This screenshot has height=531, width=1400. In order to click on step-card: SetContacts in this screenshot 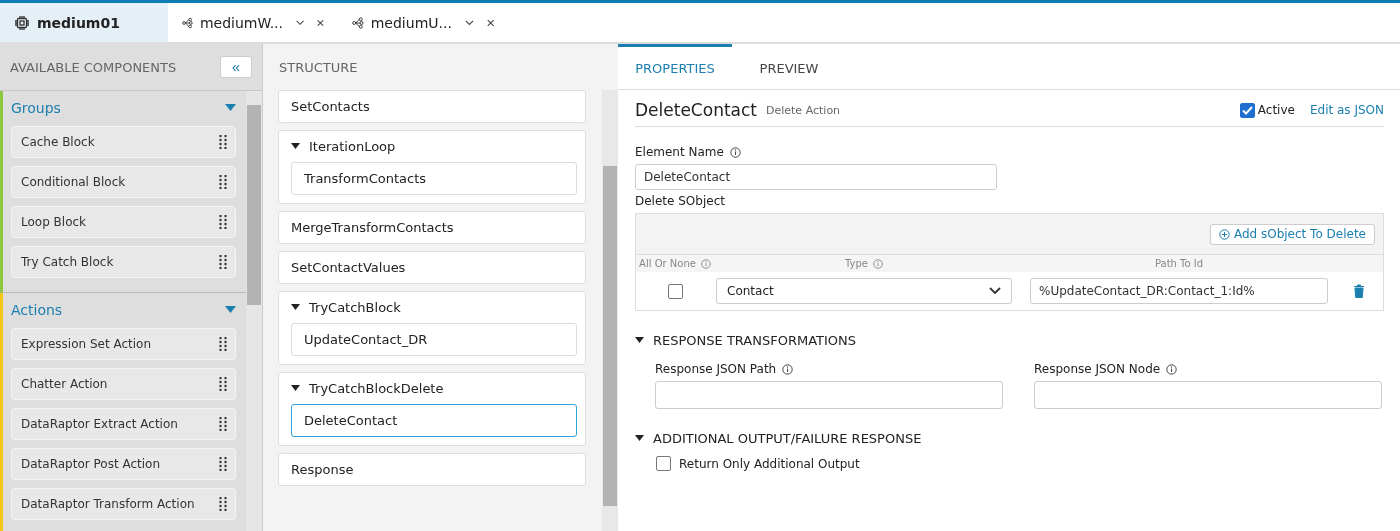, I will do `click(432, 106)`.